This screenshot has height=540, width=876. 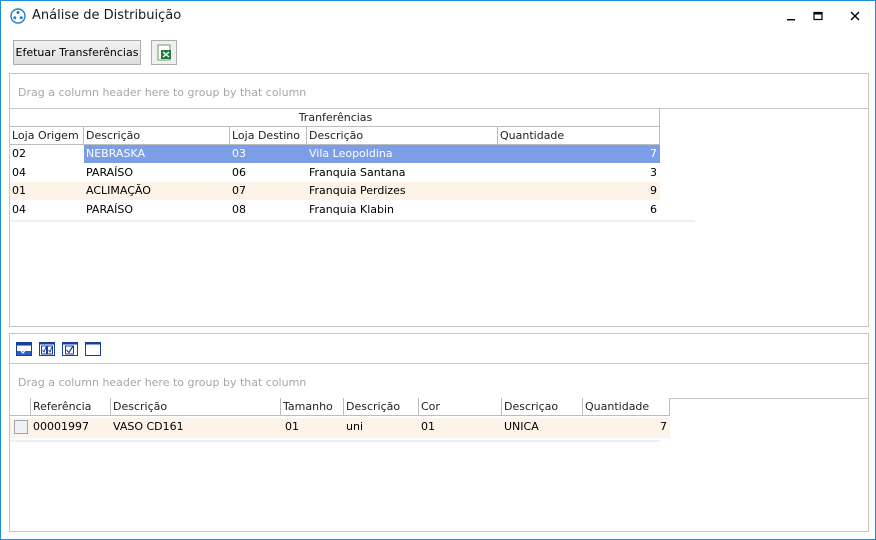 I want to click on cell-loja-destino: 06, so click(x=239, y=172).